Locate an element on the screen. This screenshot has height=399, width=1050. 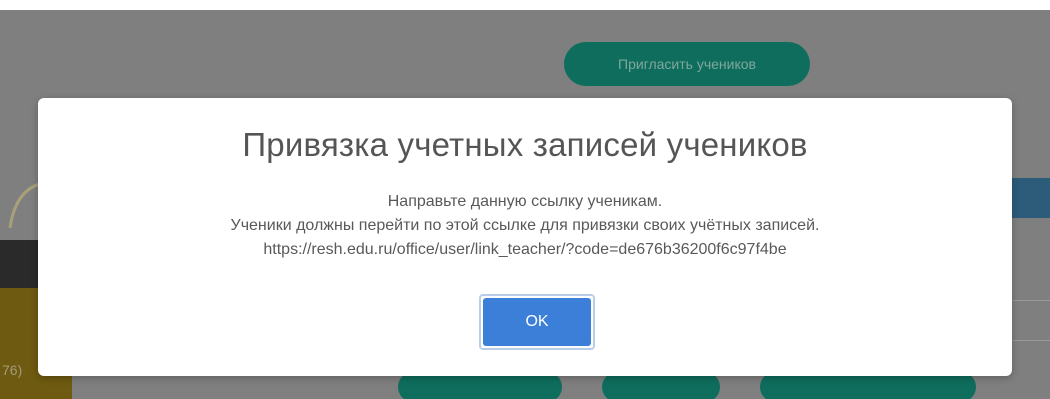
background-top-strip is located at coordinates (525, 5).